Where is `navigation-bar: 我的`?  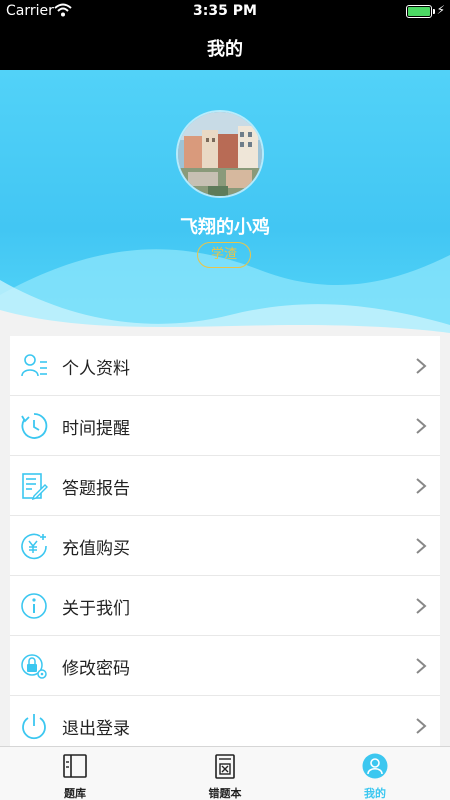 navigation-bar: 我的 is located at coordinates (225, 47).